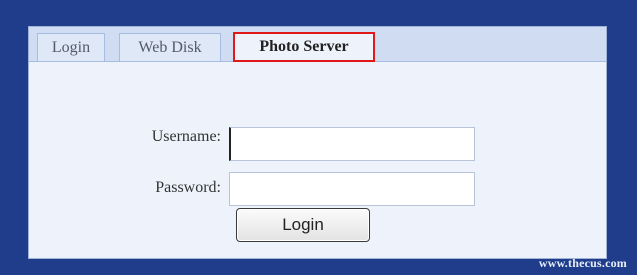 The width and height of the screenshot is (637, 275). I want to click on tab-bar: Login Web Disk Photo Server, so click(317, 44).